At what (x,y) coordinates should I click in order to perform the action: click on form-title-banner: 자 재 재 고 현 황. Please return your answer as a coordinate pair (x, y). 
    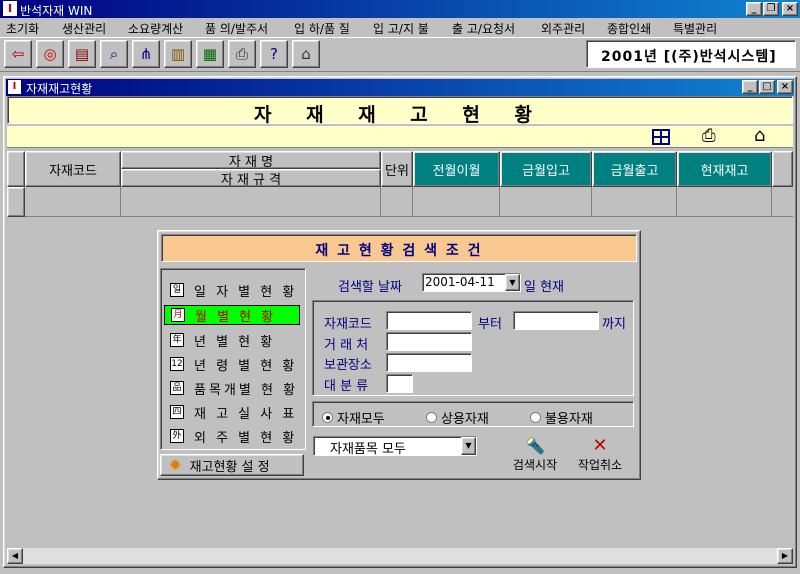
    Looking at the image, I should click on (400, 111).